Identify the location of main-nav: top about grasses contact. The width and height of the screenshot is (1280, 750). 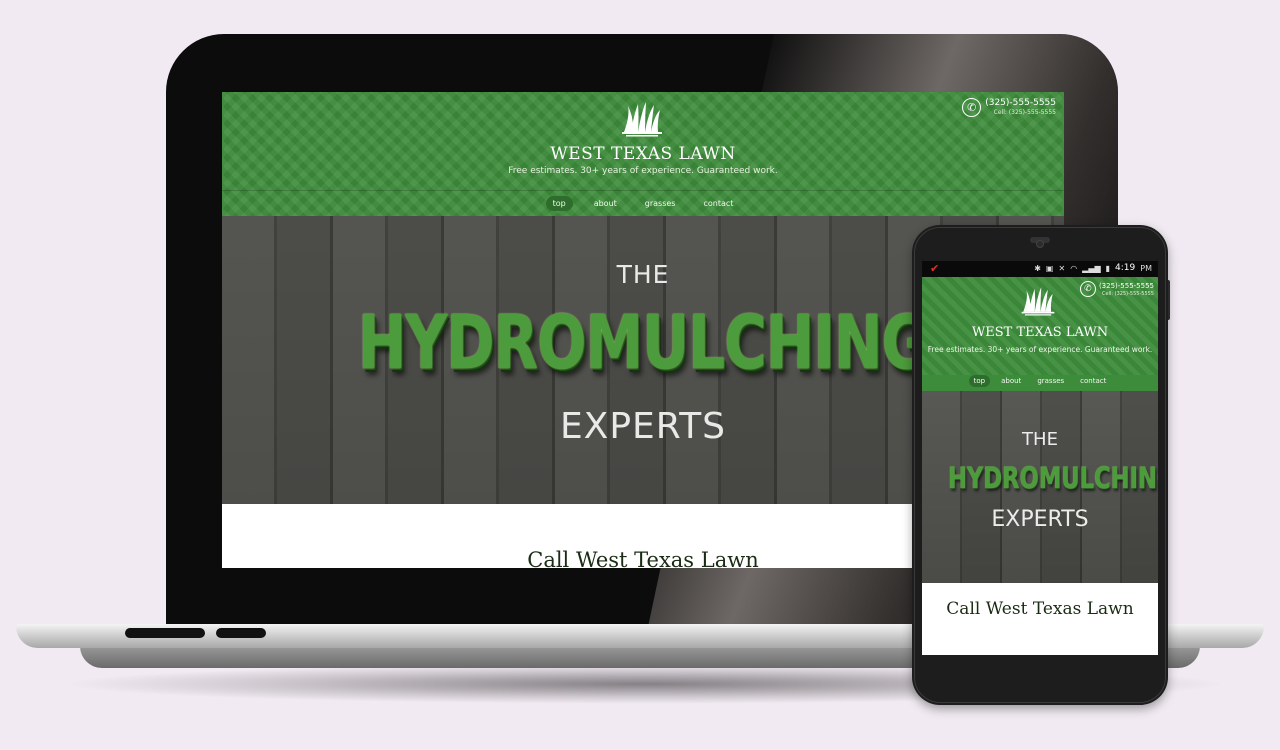
(643, 203).